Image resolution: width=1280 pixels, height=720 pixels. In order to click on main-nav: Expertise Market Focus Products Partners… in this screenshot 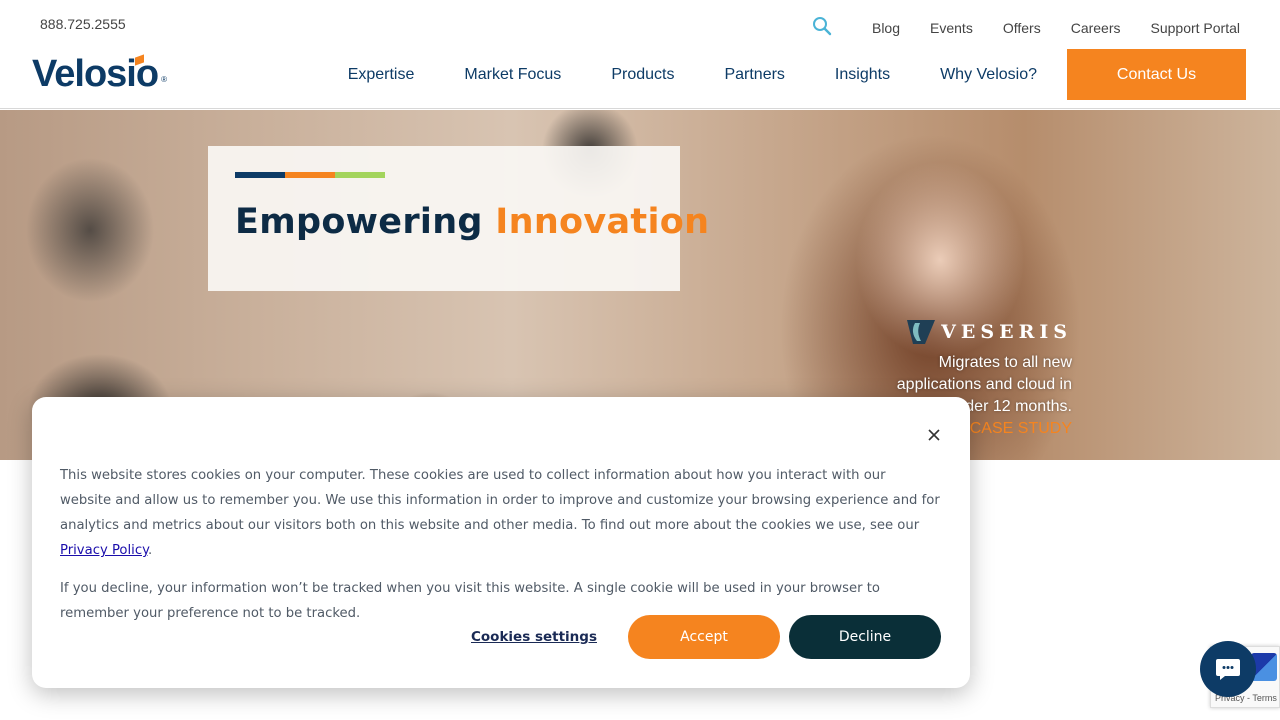, I will do `click(797, 74)`.